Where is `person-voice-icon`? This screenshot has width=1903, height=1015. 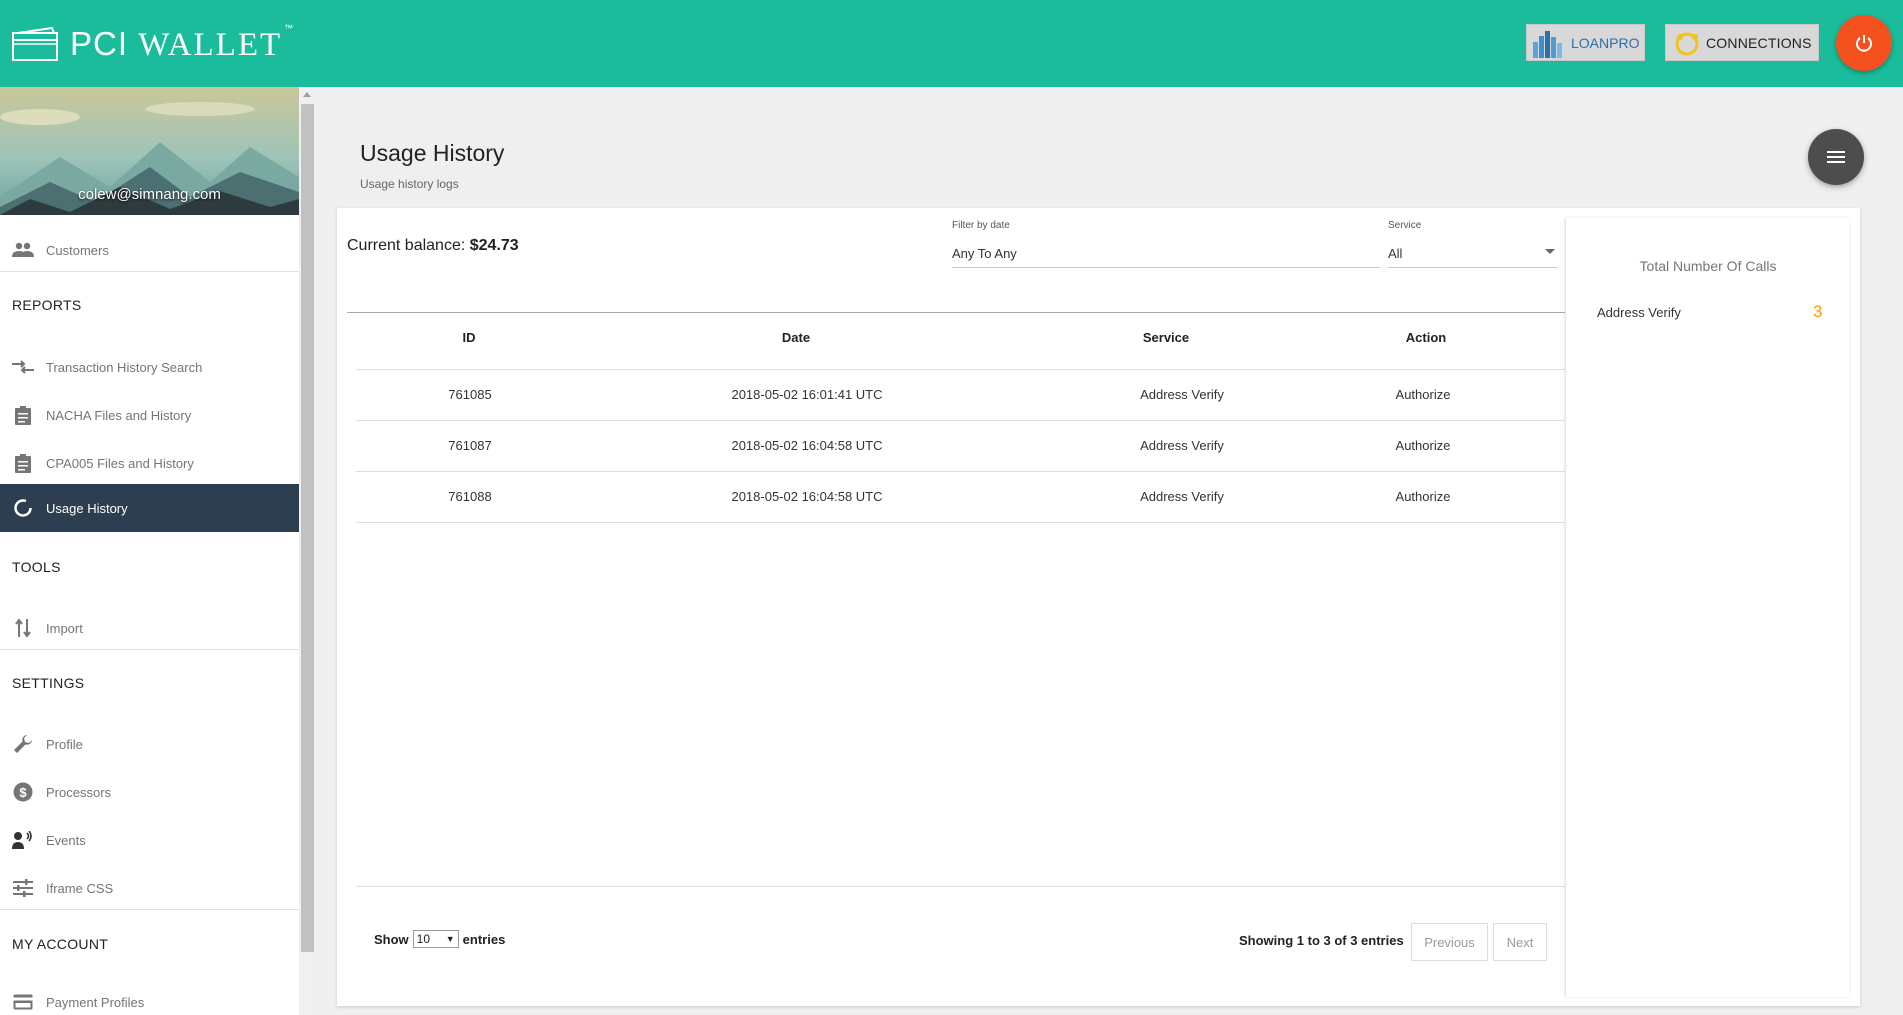 person-voice-icon is located at coordinates (23, 840).